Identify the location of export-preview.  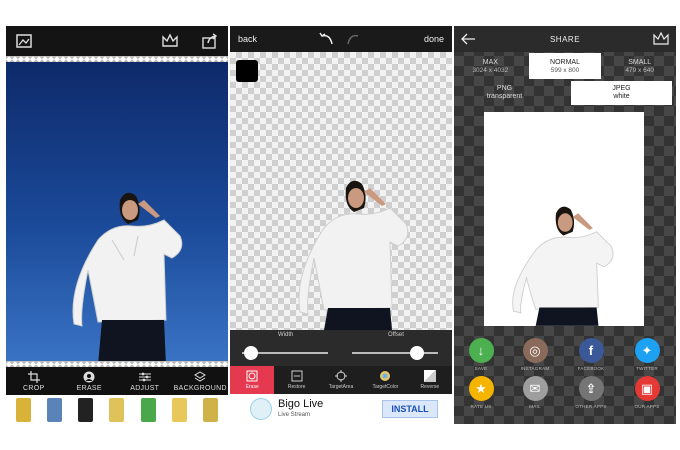
(564, 219).